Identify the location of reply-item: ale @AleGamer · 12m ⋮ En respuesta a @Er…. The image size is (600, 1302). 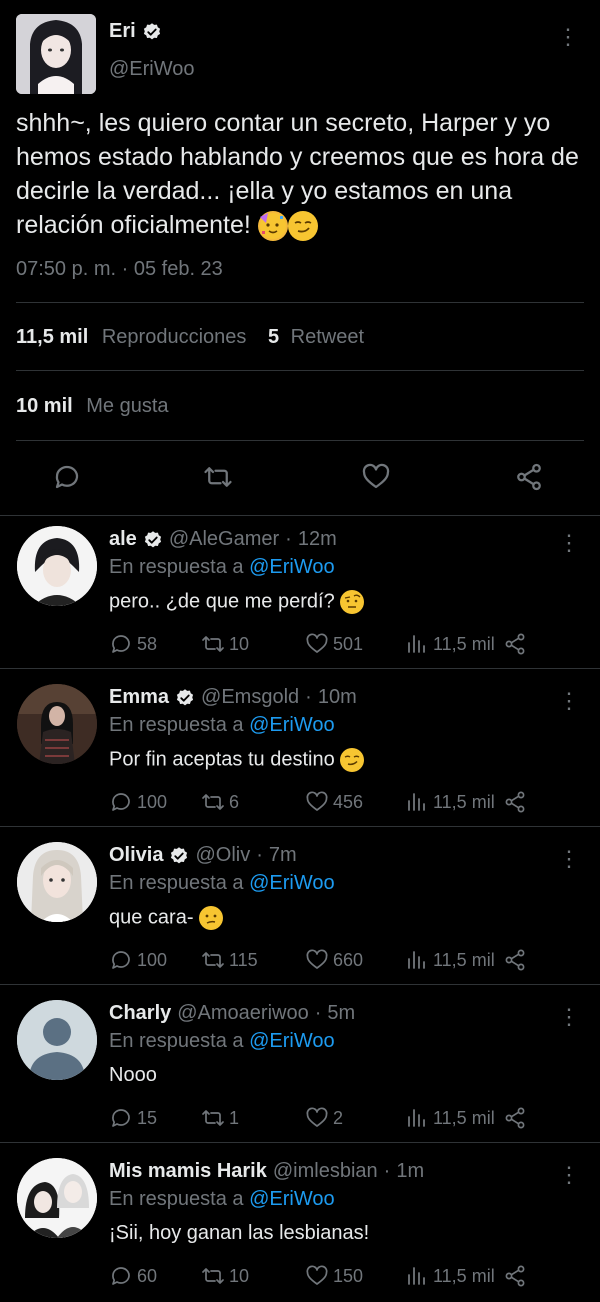
(300, 592).